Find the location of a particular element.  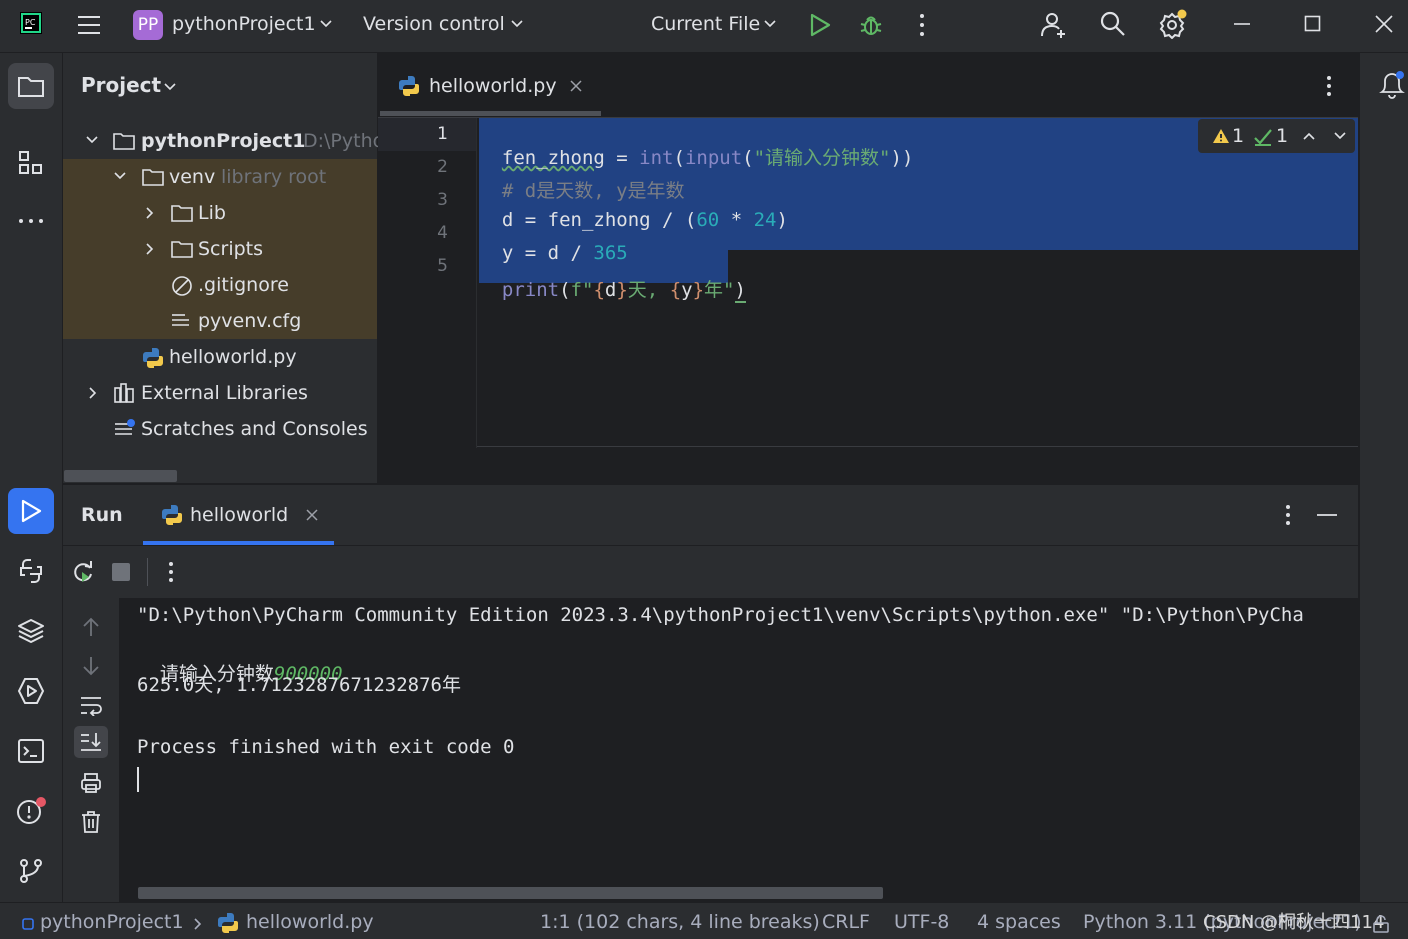

line-number: 3 is located at coordinates (442, 200).